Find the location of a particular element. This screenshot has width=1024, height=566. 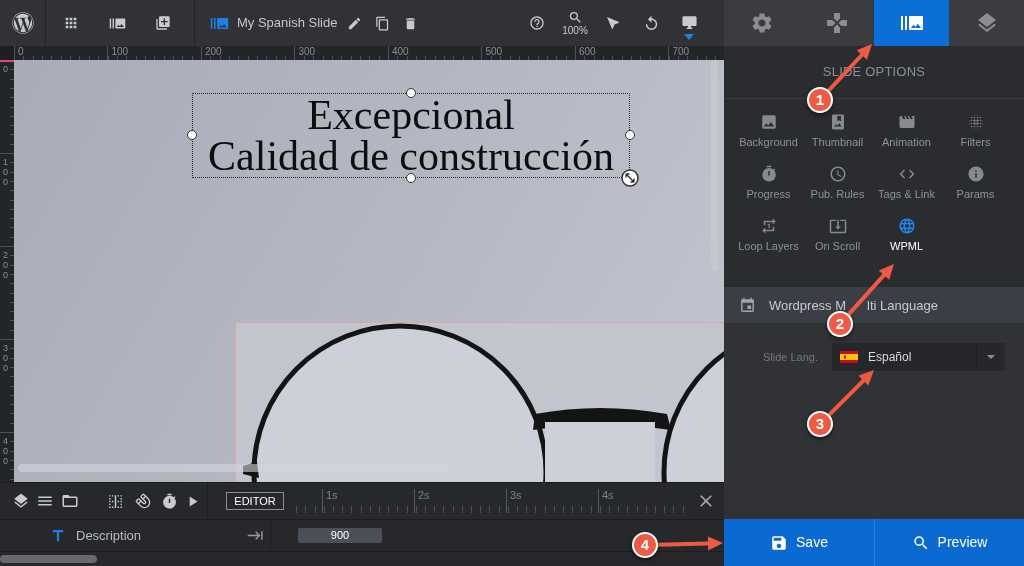

download-icon is located at coordinates (837, 226).